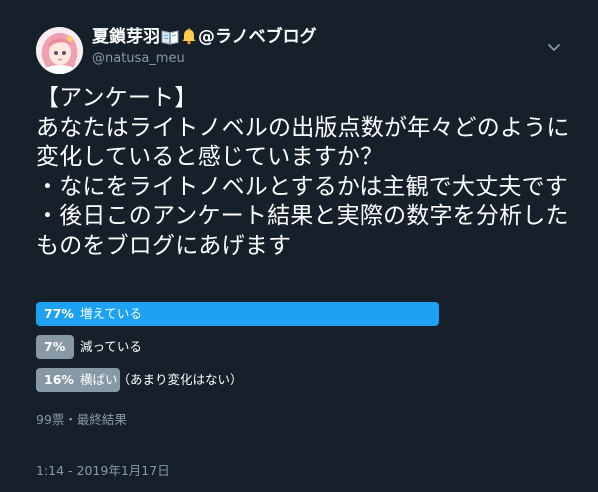  I want to click on bell-icon, so click(189, 39).